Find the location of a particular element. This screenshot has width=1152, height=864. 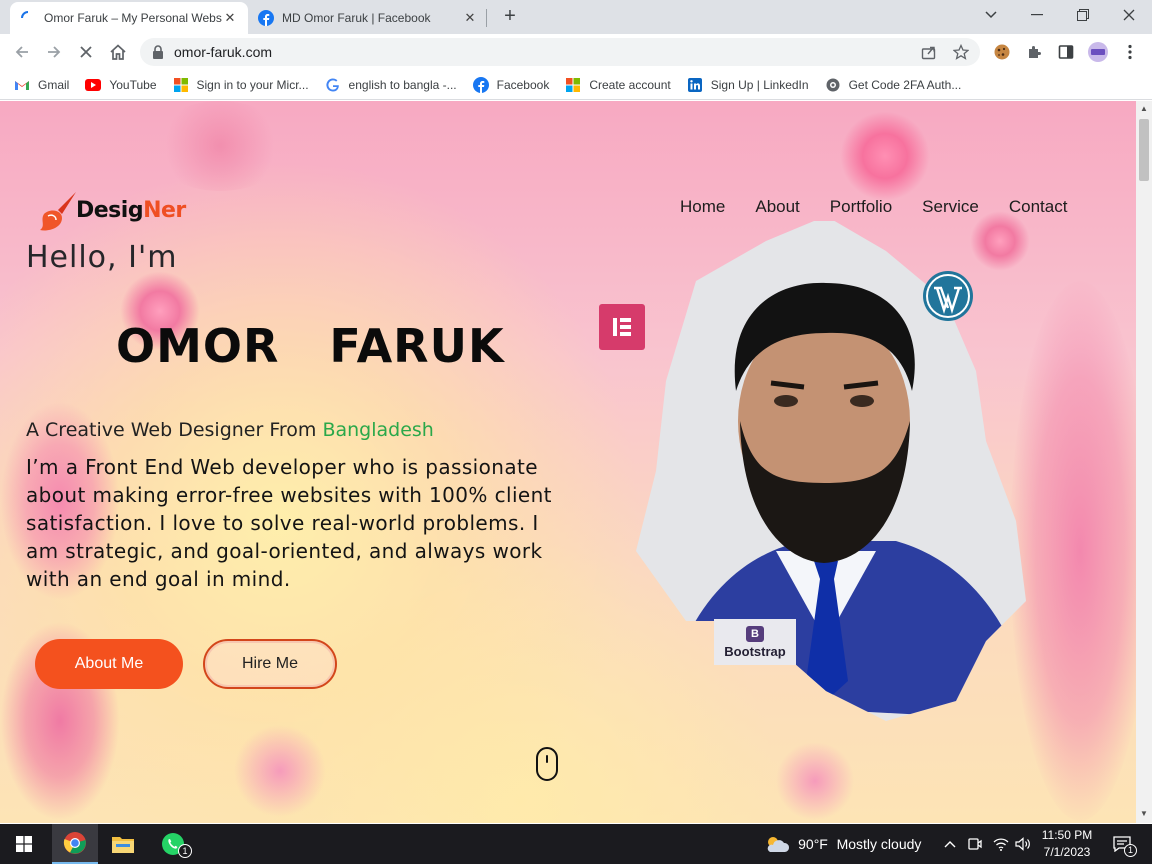

bookmark-facebook: Facebook is located at coordinates (511, 84).